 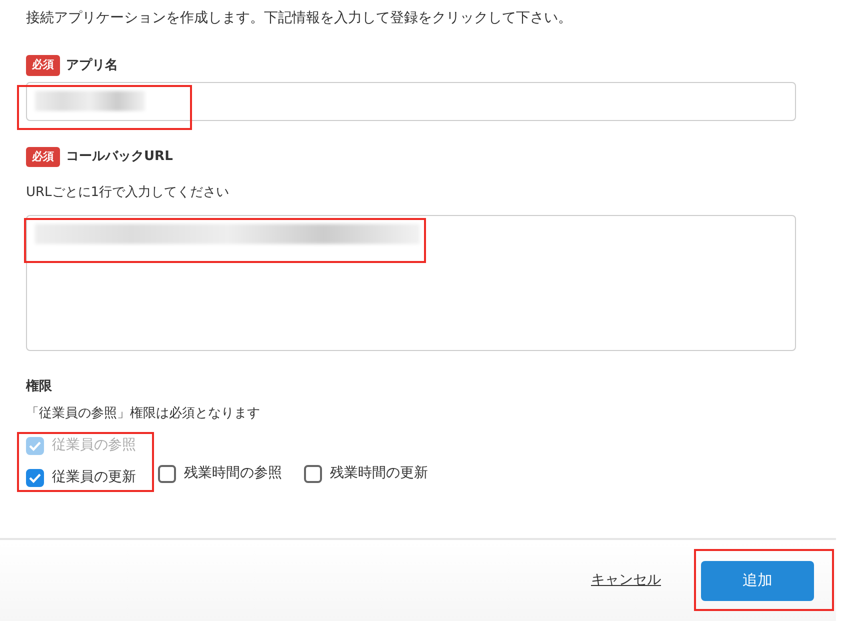 I want to click on input-field, so click(x=411, y=101).